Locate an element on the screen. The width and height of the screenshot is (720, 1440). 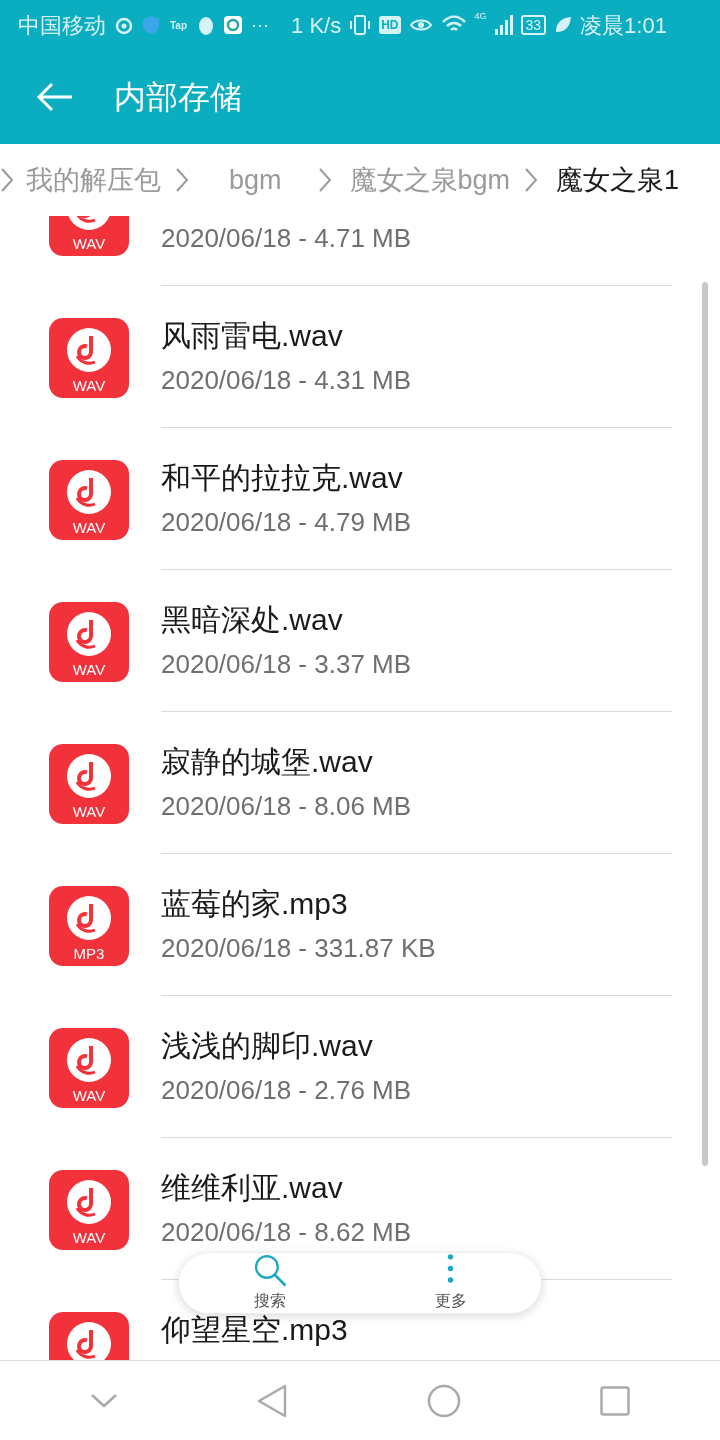
shield-icon is located at coordinates (151, 25).